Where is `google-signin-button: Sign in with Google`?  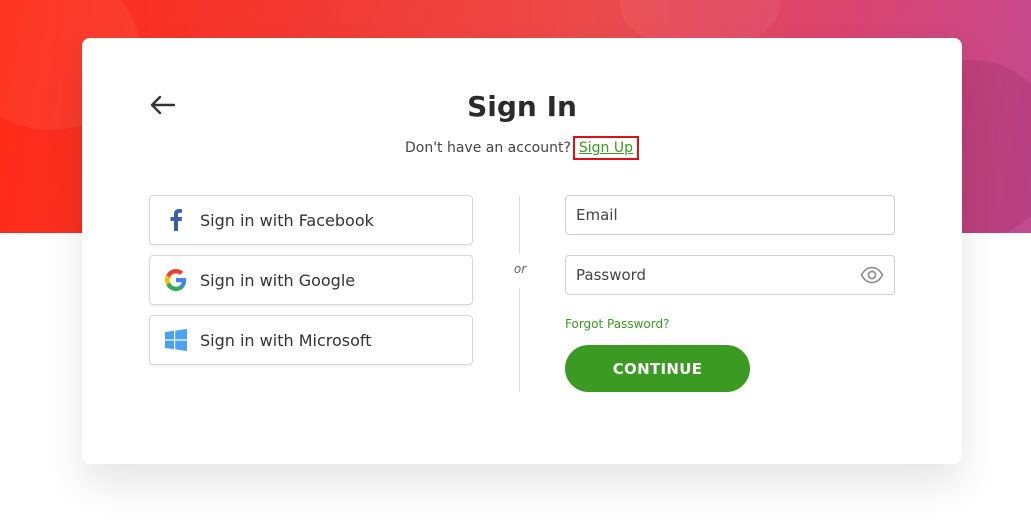
google-signin-button: Sign in with Google is located at coordinates (311, 280).